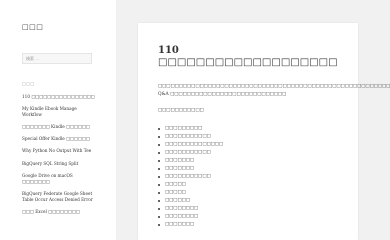 Image resolution: width=390 pixels, height=240 pixels. Describe the element at coordinates (59, 164) in the screenshot. I see `recent-post-link: BigQuery SQL String Split` at that location.